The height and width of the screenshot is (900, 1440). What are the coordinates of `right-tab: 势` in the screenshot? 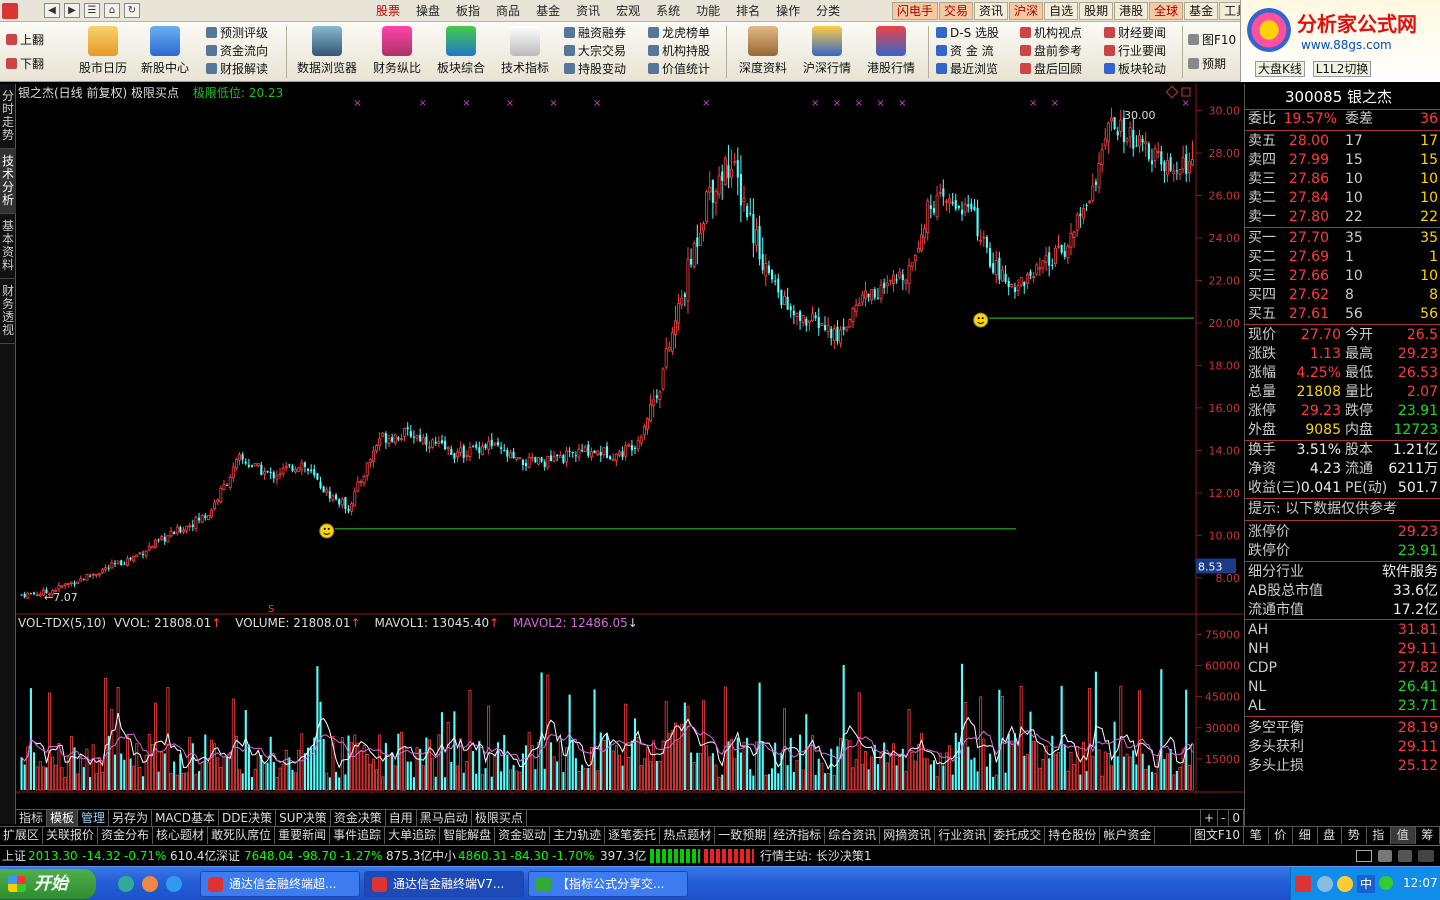 It's located at (1354, 835).